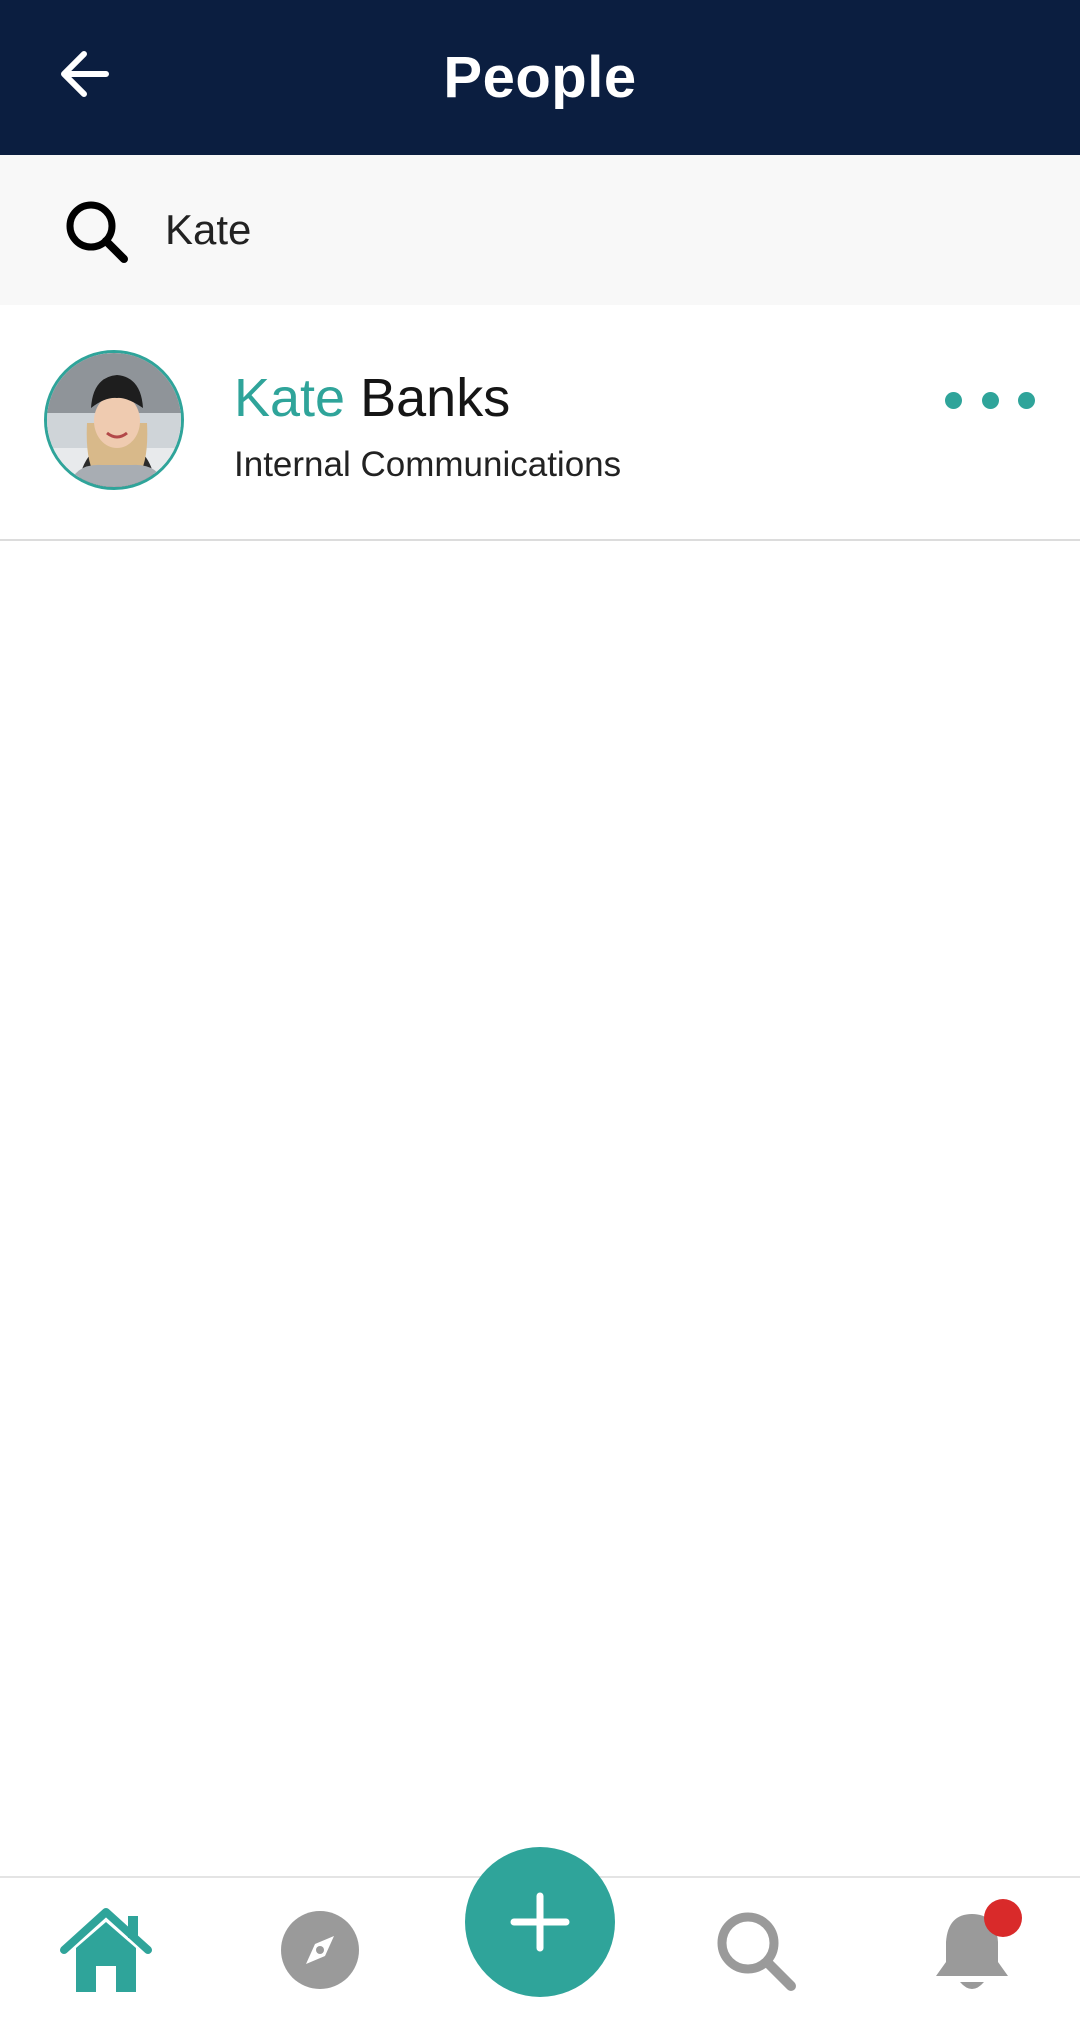  I want to click on more-options-button, so click(990, 400).